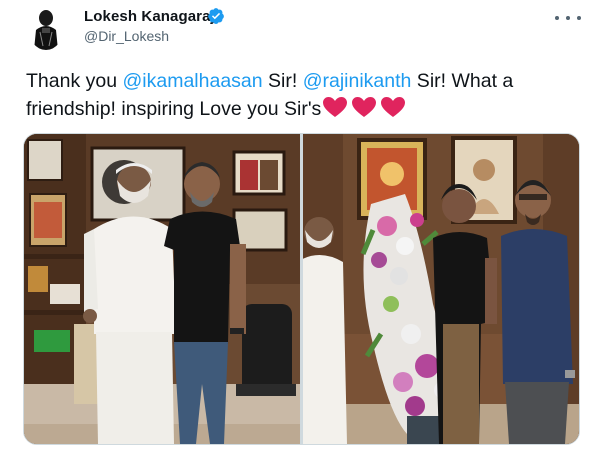 This screenshot has width=600, height=450. I want to click on tweet-text-segment: Sir!, so click(282, 81).